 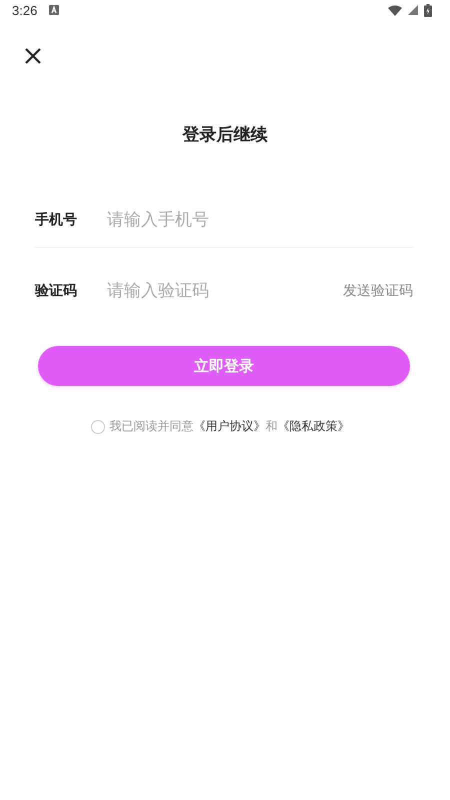 I want to click on agreement-text: 我已阅读并同意《用户协议》和《隐私政策》, so click(x=230, y=426).